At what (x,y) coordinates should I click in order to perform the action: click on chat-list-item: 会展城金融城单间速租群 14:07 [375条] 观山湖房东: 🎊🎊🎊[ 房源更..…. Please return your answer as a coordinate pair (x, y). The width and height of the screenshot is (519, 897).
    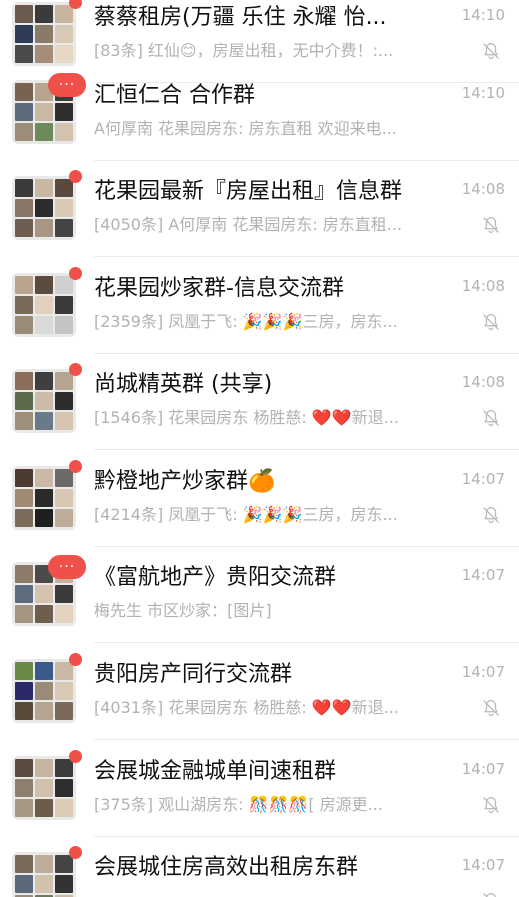
    Looking at the image, I should click on (259, 788).